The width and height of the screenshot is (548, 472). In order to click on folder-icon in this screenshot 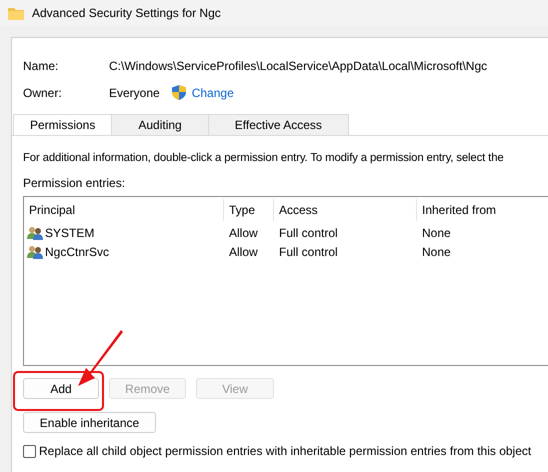, I will do `click(16, 13)`.